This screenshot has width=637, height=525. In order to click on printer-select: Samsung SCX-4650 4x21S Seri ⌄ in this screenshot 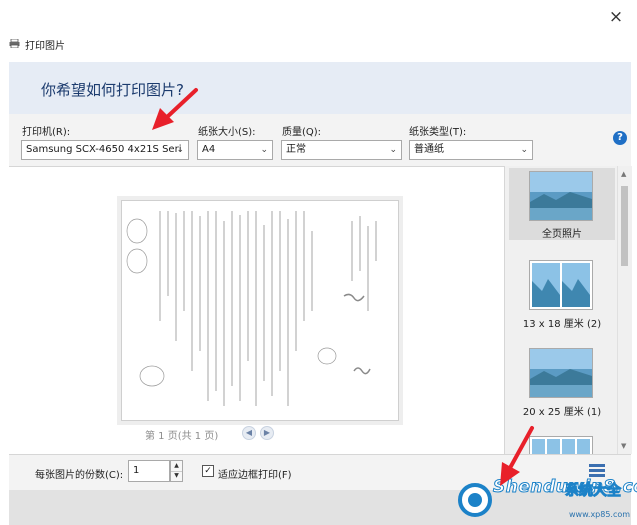, I will do `click(105, 150)`.